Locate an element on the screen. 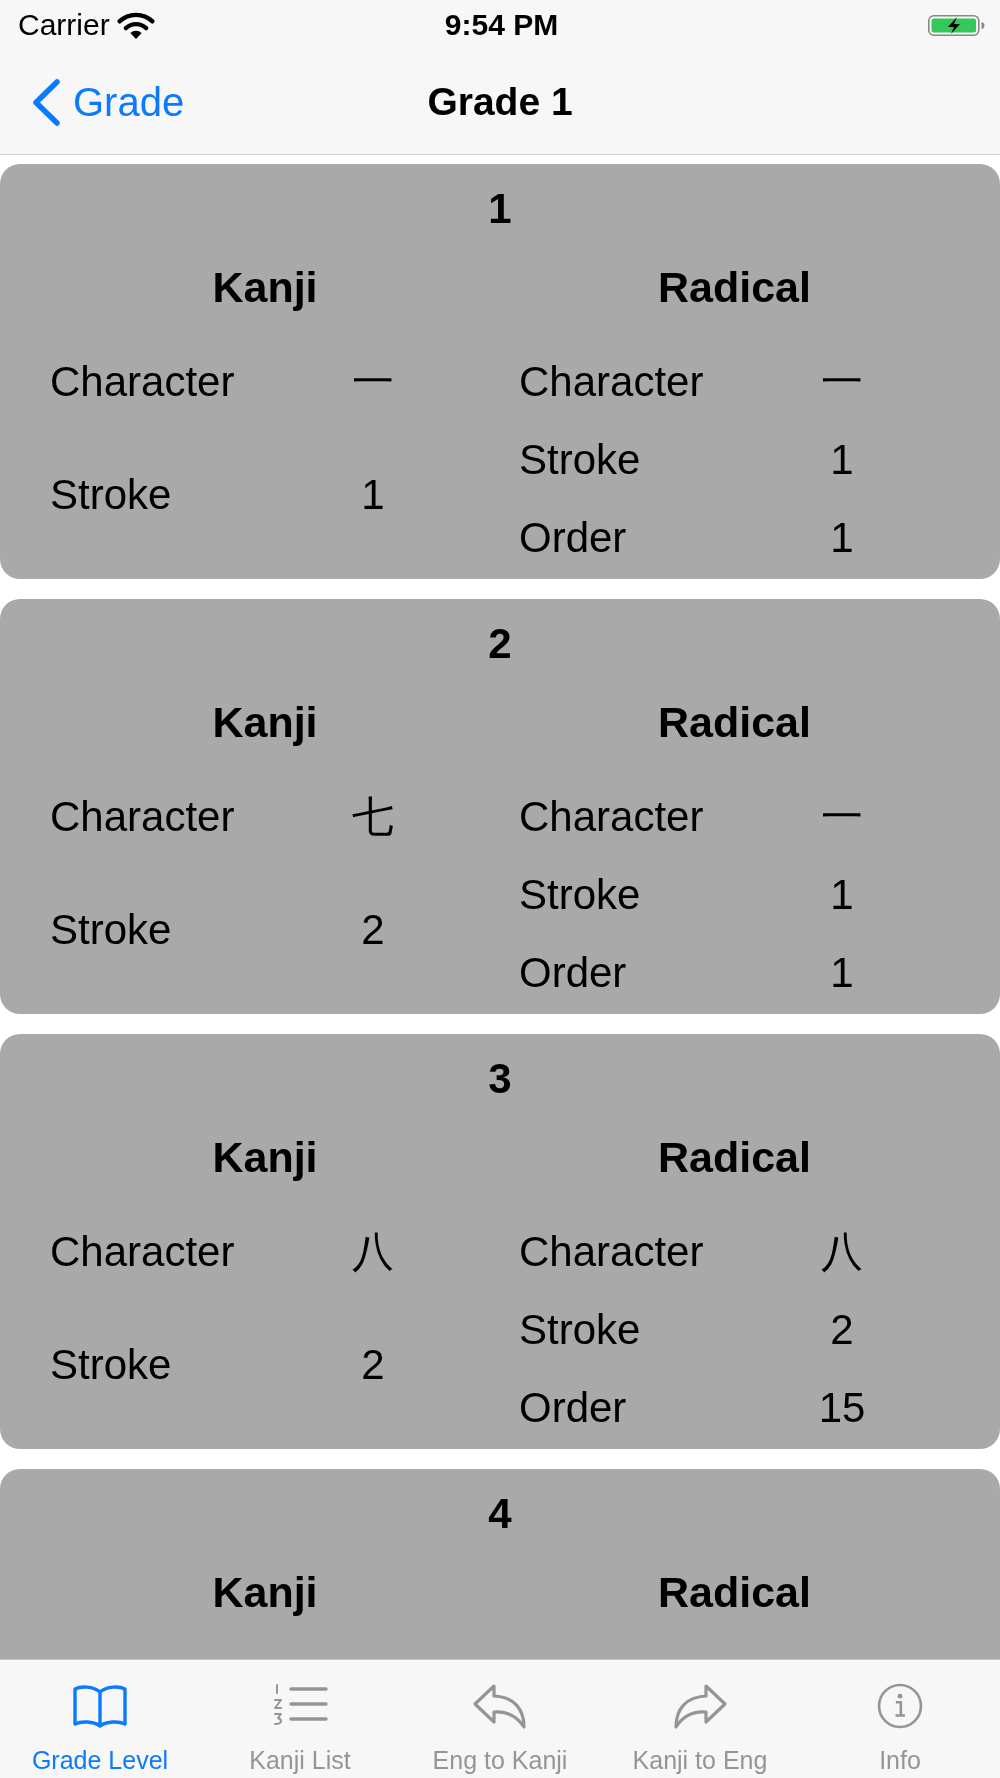 This screenshot has width=1000, height=1778. forward-arrow-icon is located at coordinates (700, 1706).